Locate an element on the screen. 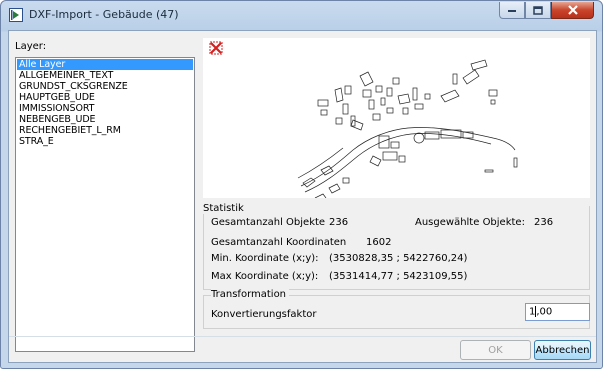 The height and width of the screenshot is (369, 603). layer-item-hauptgebaeude: HAUPTGEB_UDE is located at coordinates (105, 97).